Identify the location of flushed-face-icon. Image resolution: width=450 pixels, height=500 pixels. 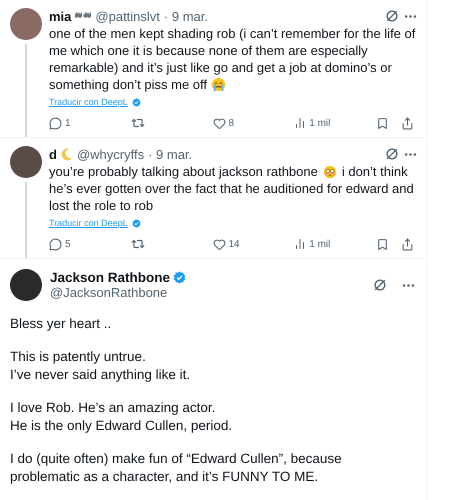
(329, 172).